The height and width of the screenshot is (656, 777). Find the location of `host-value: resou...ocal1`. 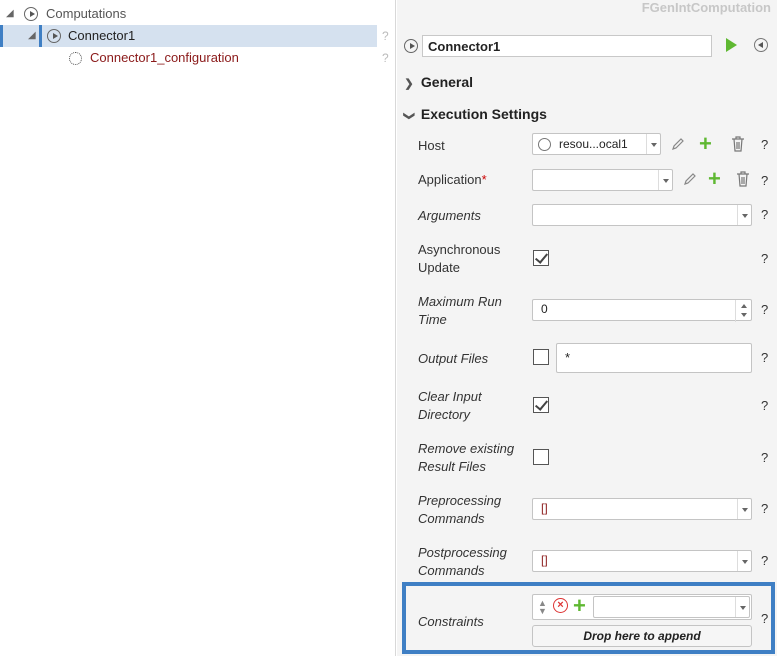

host-value: resou...ocal1 is located at coordinates (593, 144).